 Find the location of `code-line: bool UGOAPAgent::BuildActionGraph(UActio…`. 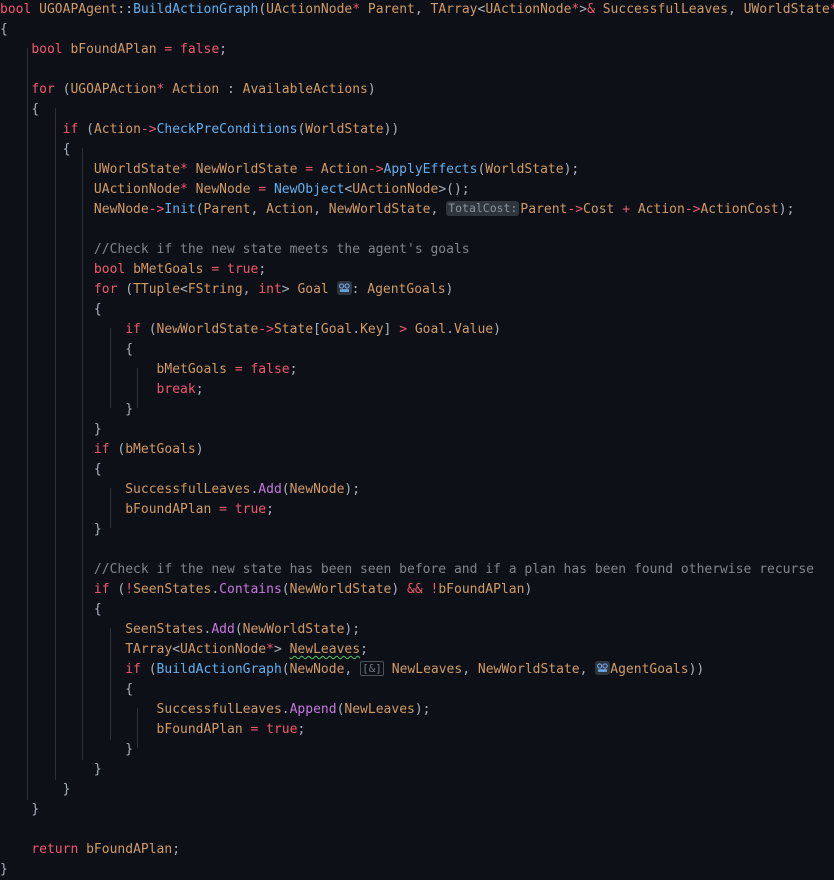

code-line: bool UGOAPAgent::BuildActionGraph(UActio… is located at coordinates (417, 9).